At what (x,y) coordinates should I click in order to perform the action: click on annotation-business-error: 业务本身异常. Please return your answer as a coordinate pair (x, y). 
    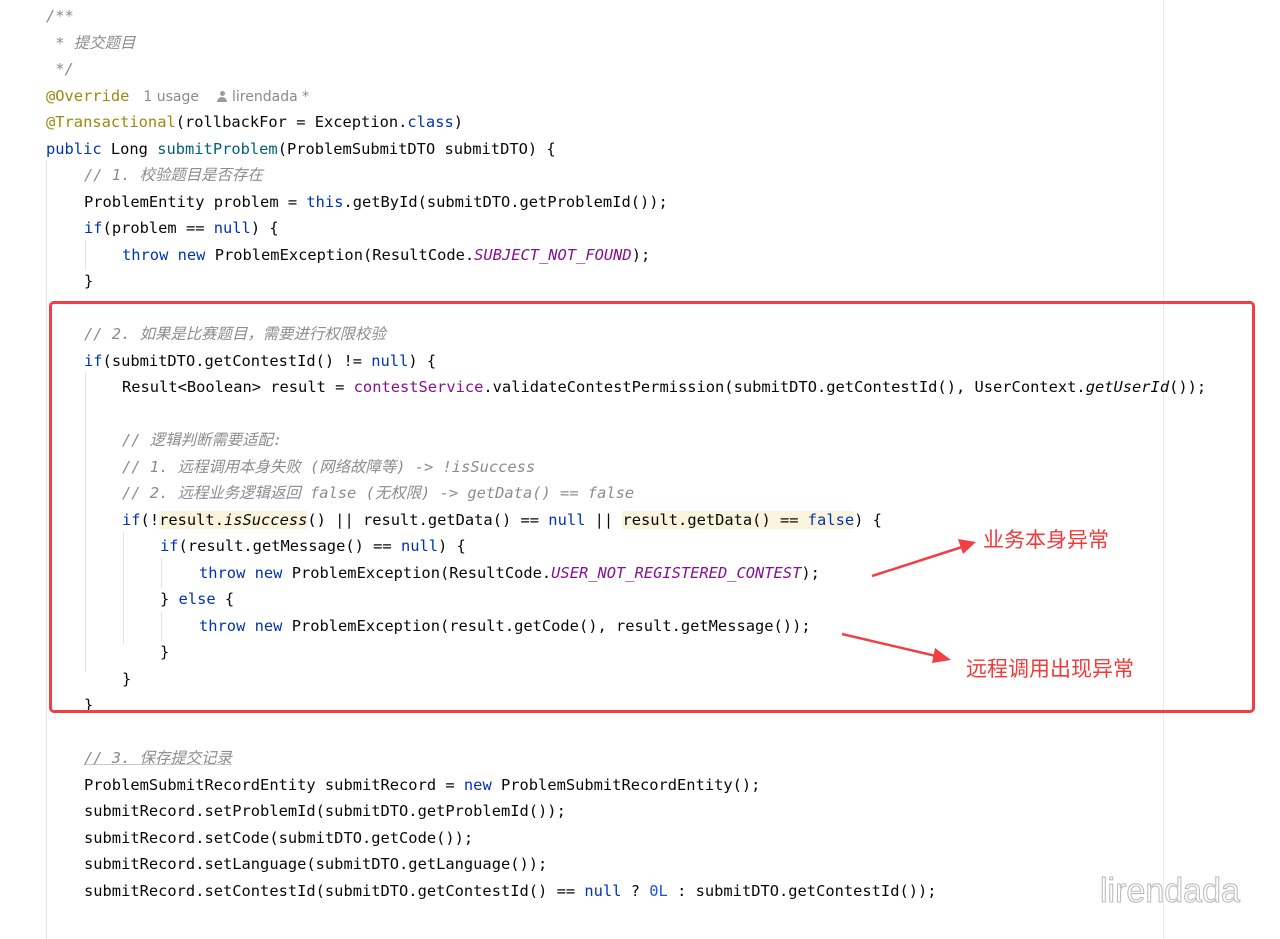
    Looking at the image, I should click on (1046, 540).